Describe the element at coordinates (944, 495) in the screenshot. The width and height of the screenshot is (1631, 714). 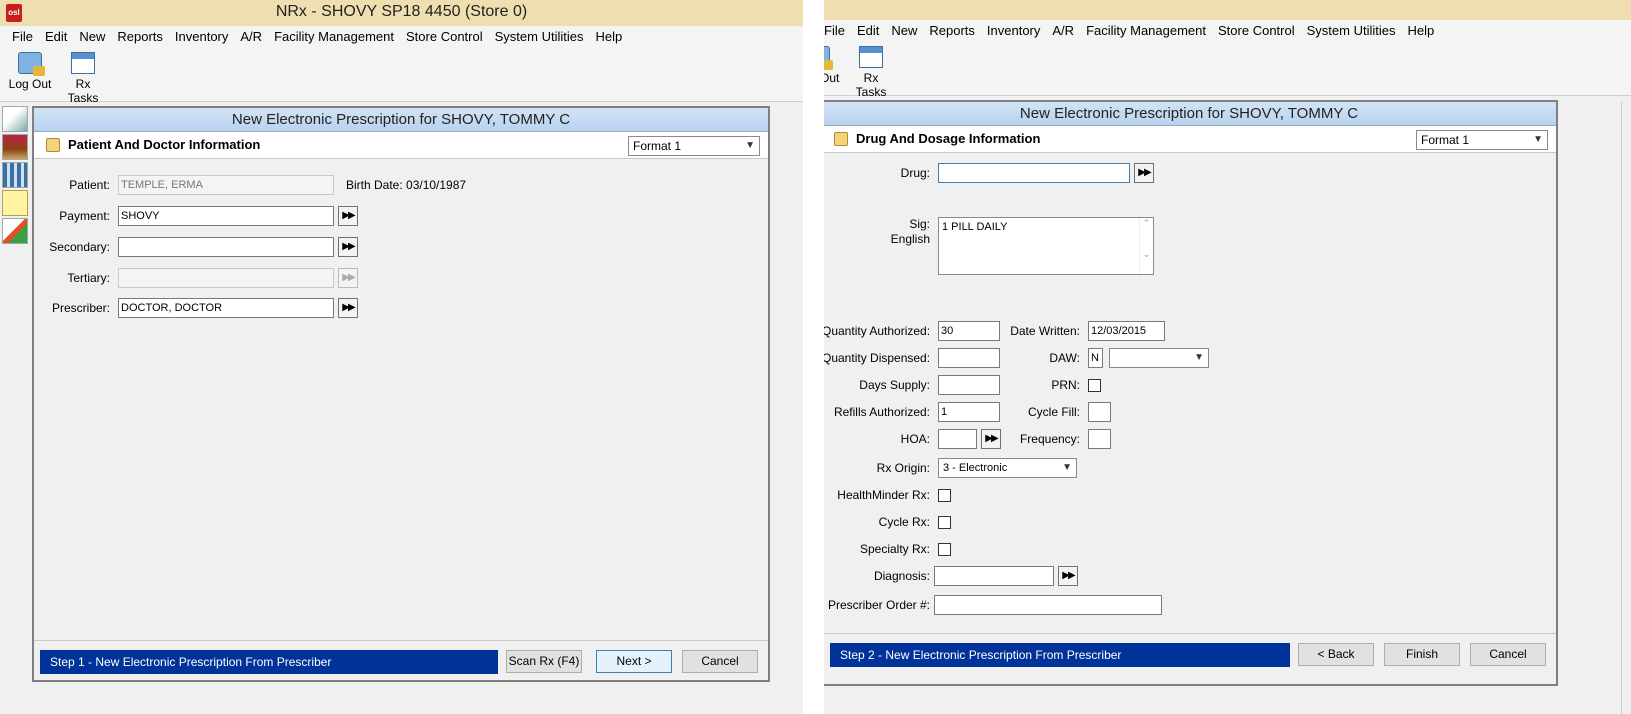
I see `healthminder-rx-checkbox` at that location.